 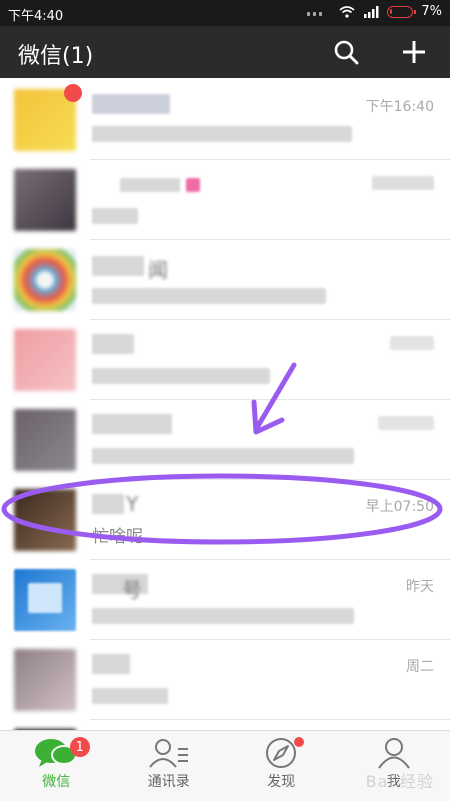 I want to click on chat-item: 下午16:40, so click(x=225, y=120).